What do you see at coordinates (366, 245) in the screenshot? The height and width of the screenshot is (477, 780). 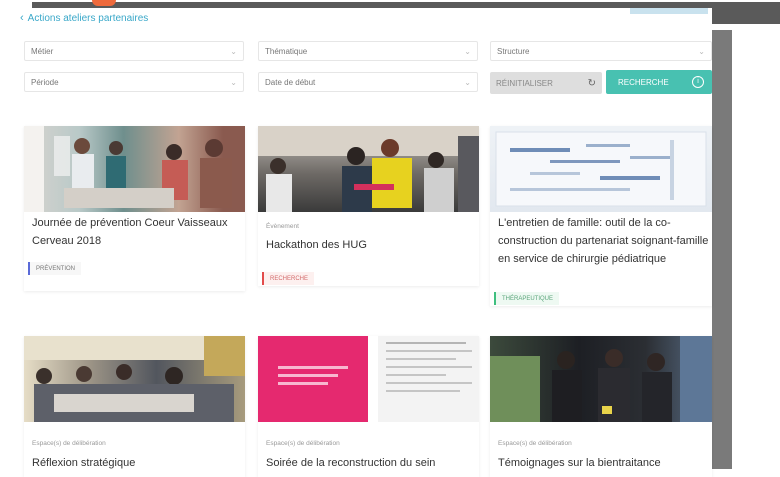 I see `card-title: Hackathon des HUG` at bounding box center [366, 245].